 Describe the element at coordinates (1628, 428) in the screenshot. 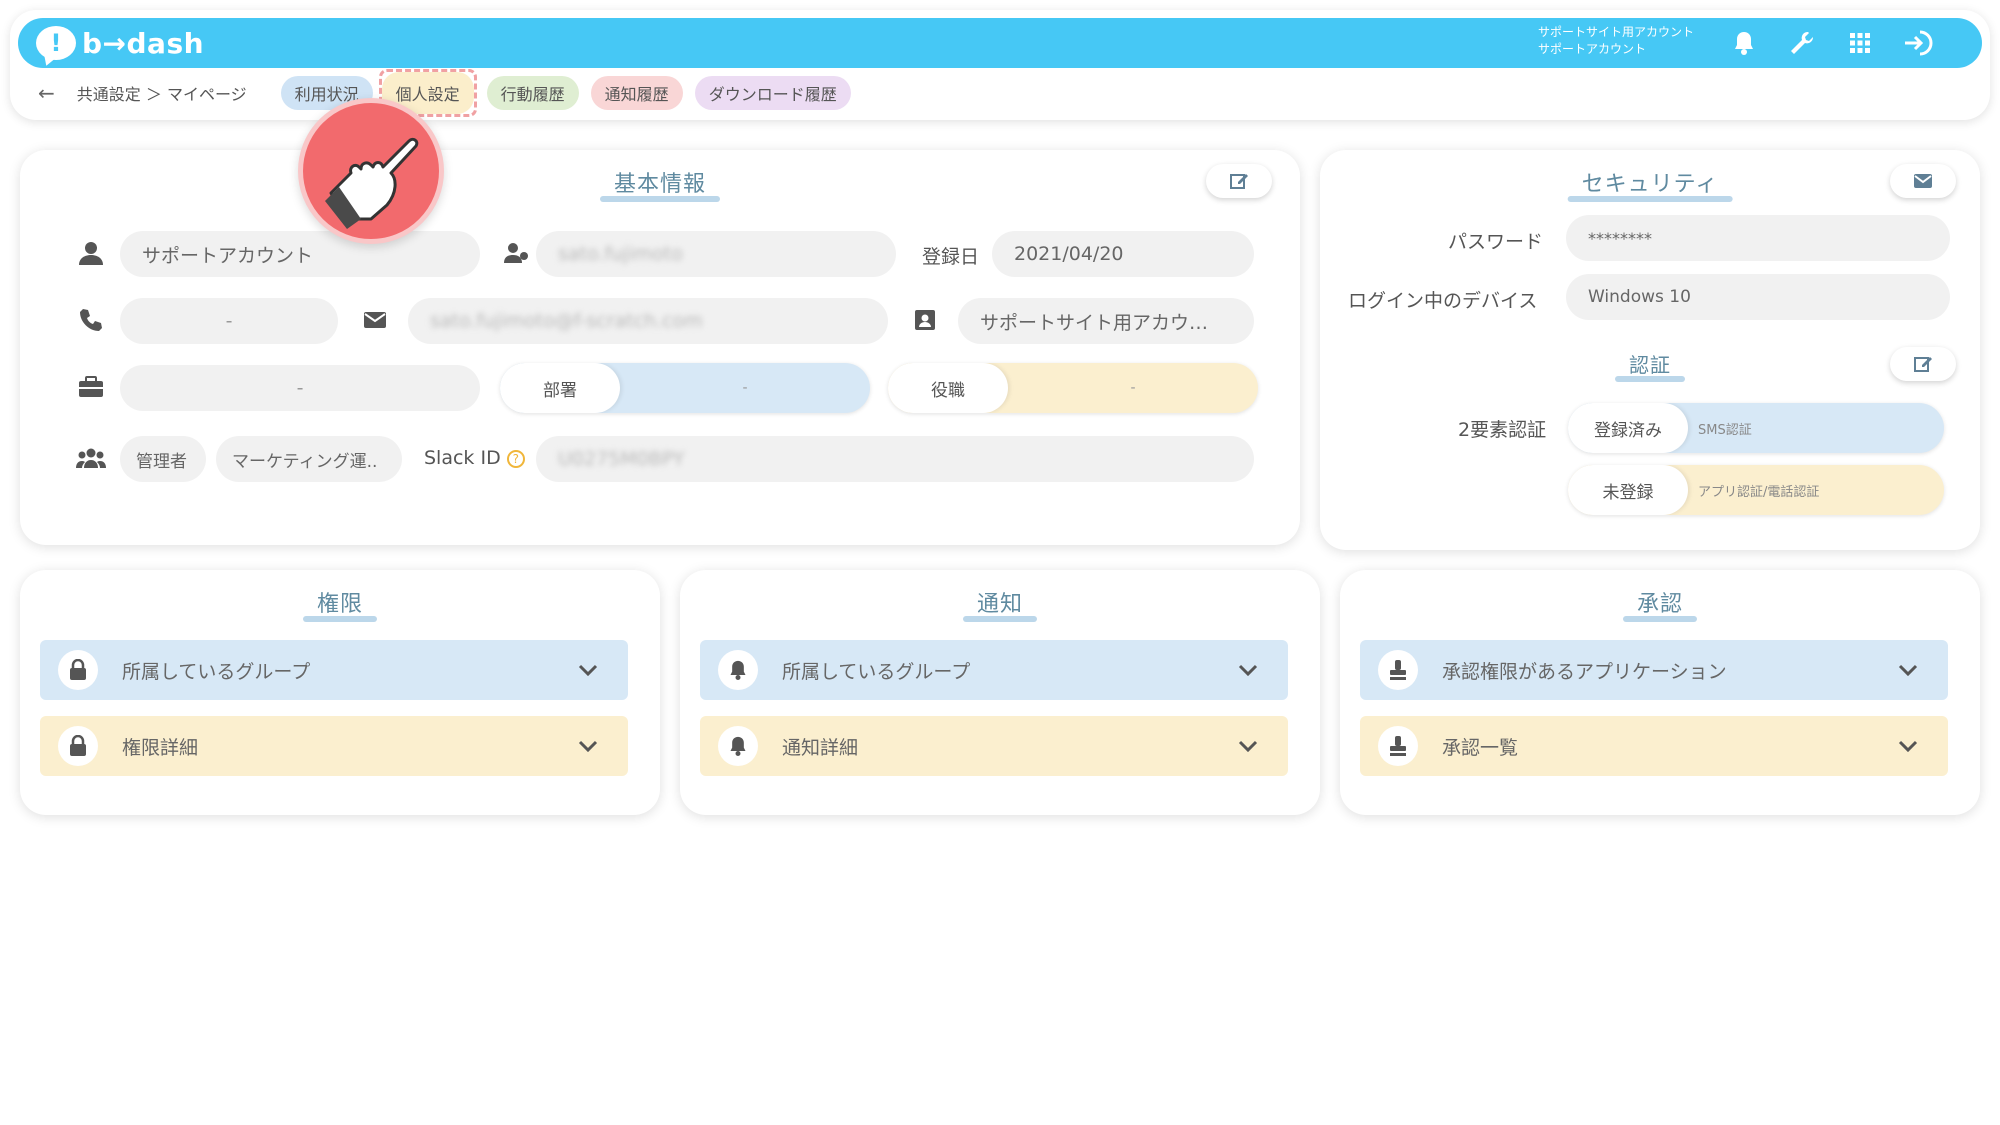

I see `sms-status-label: 登録済み` at that location.